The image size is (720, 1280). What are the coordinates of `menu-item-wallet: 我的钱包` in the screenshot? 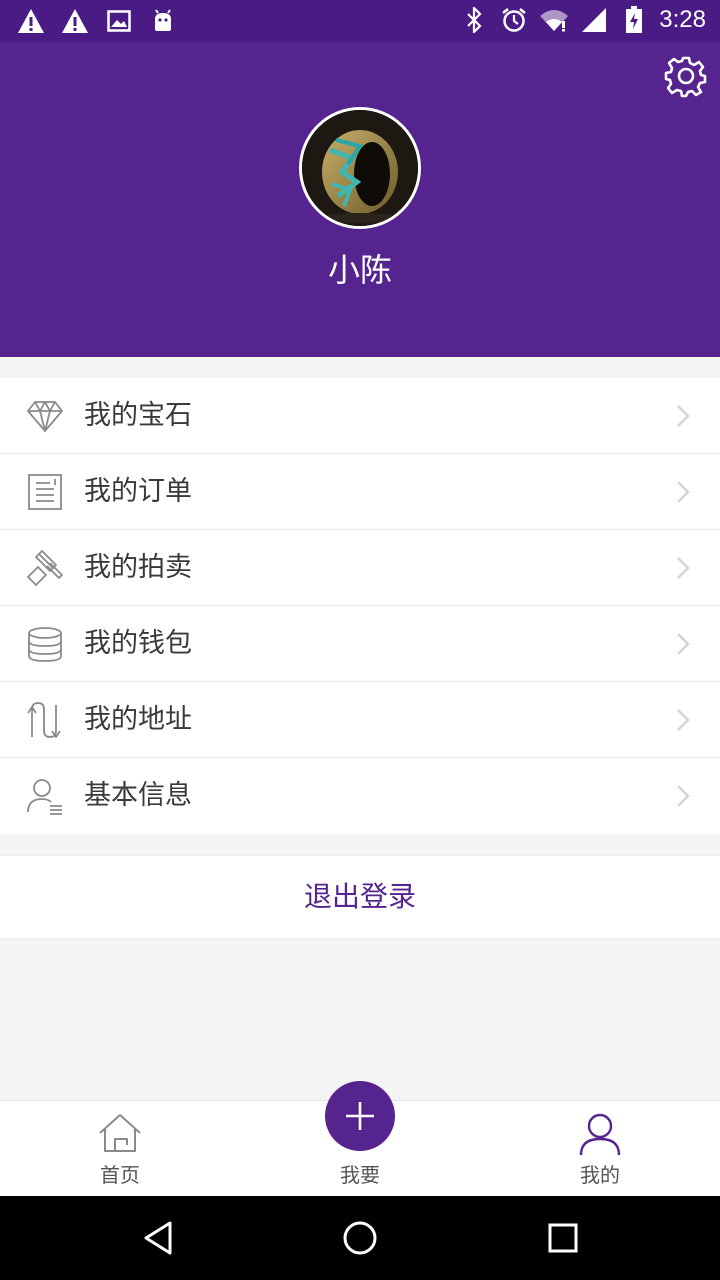 It's located at (360, 644).